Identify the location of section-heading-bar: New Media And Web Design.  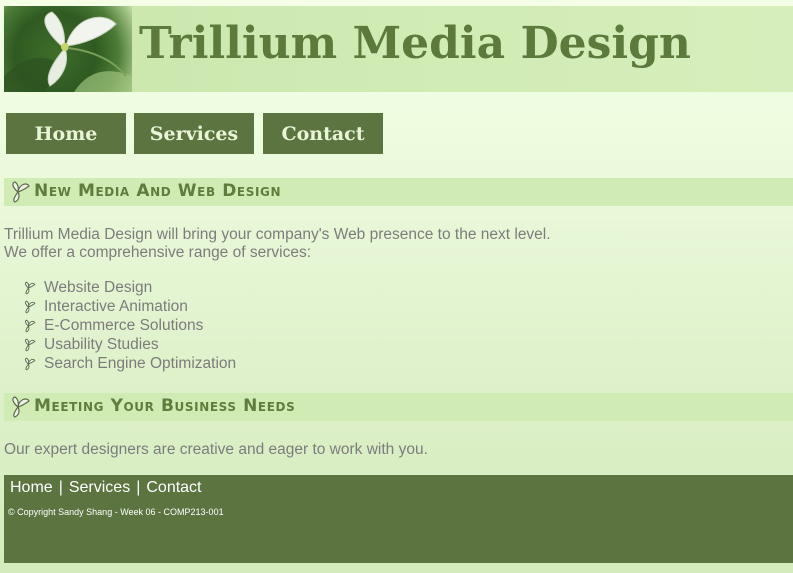
(398, 192).